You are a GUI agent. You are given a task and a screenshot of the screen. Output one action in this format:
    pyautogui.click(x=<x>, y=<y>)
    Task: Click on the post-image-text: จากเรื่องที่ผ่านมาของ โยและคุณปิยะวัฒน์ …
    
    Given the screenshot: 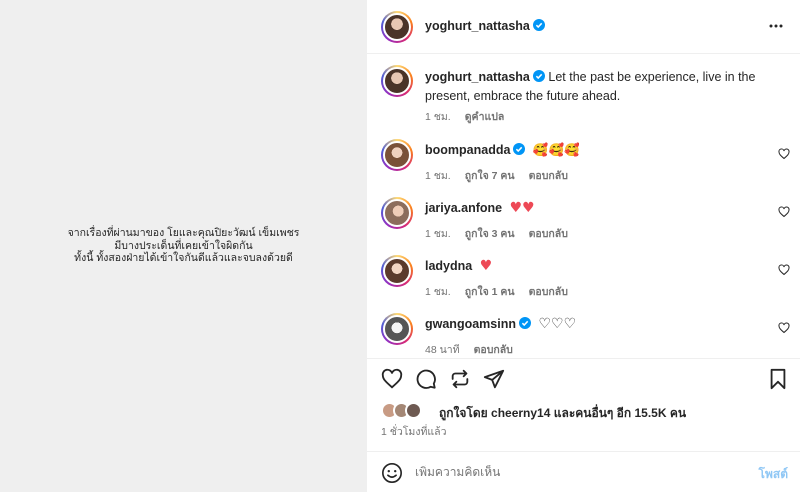 What is the action you would take?
    pyautogui.click(x=184, y=246)
    